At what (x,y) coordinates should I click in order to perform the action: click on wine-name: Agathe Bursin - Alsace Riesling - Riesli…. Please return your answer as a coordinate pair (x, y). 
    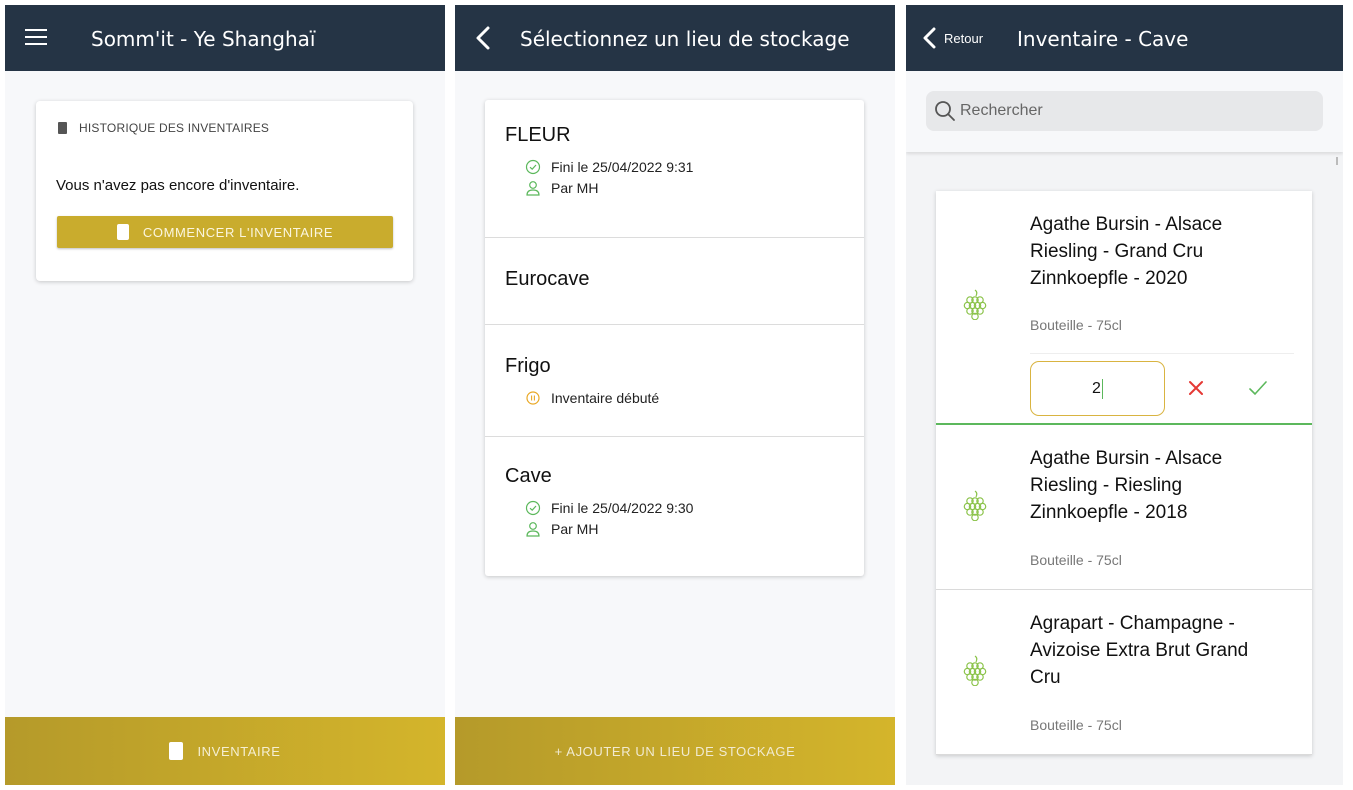
    Looking at the image, I should click on (1126, 485).